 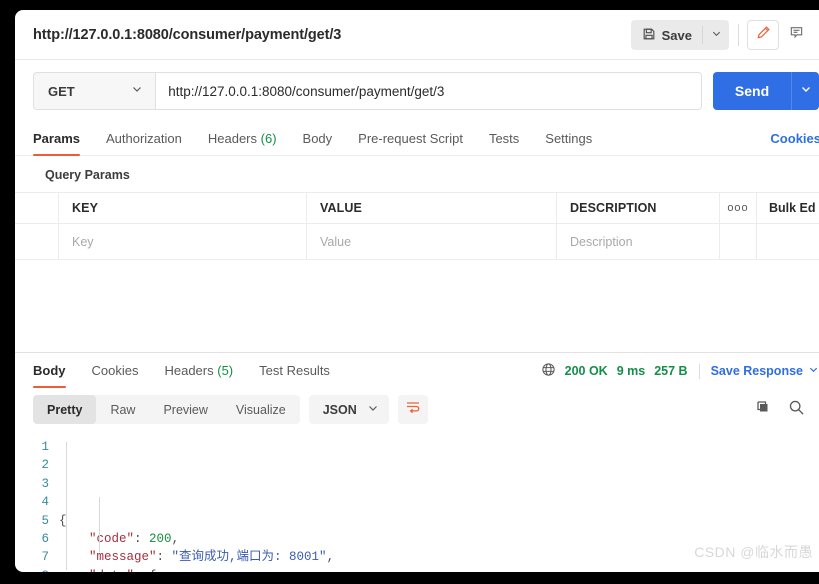 I want to click on tab-label: Pre-request Script, so click(x=410, y=138).